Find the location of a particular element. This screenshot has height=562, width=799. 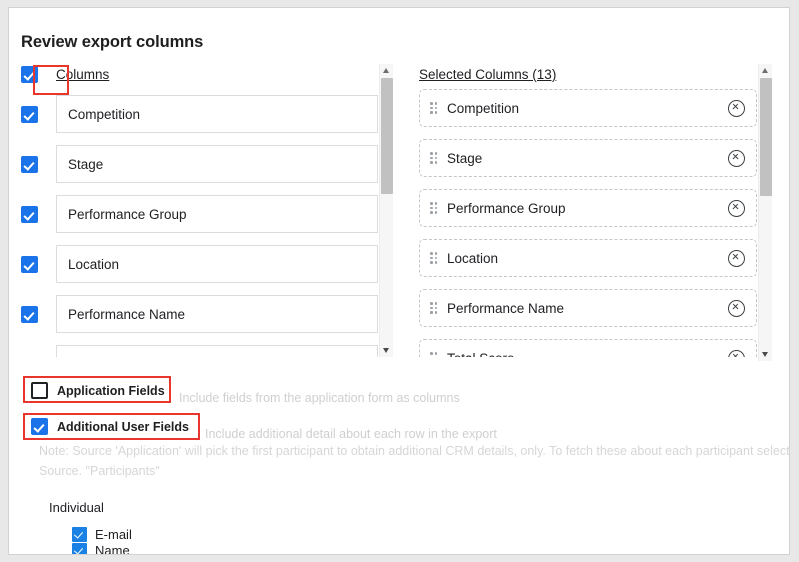

column-name: Stage is located at coordinates (217, 164).